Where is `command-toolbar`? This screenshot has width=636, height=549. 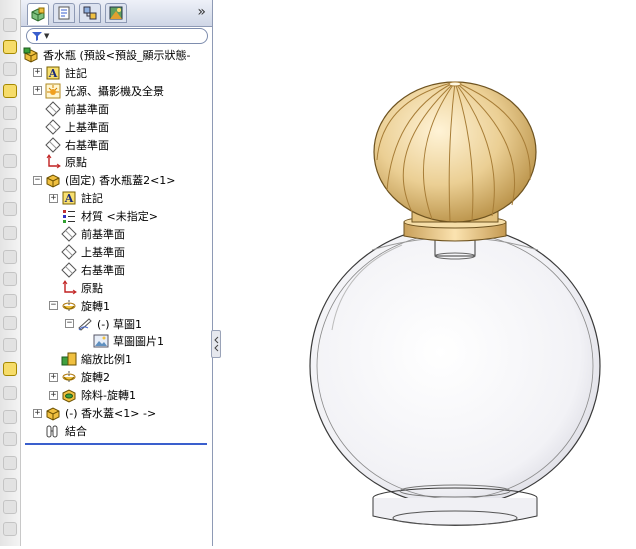 command-toolbar is located at coordinates (10, 273).